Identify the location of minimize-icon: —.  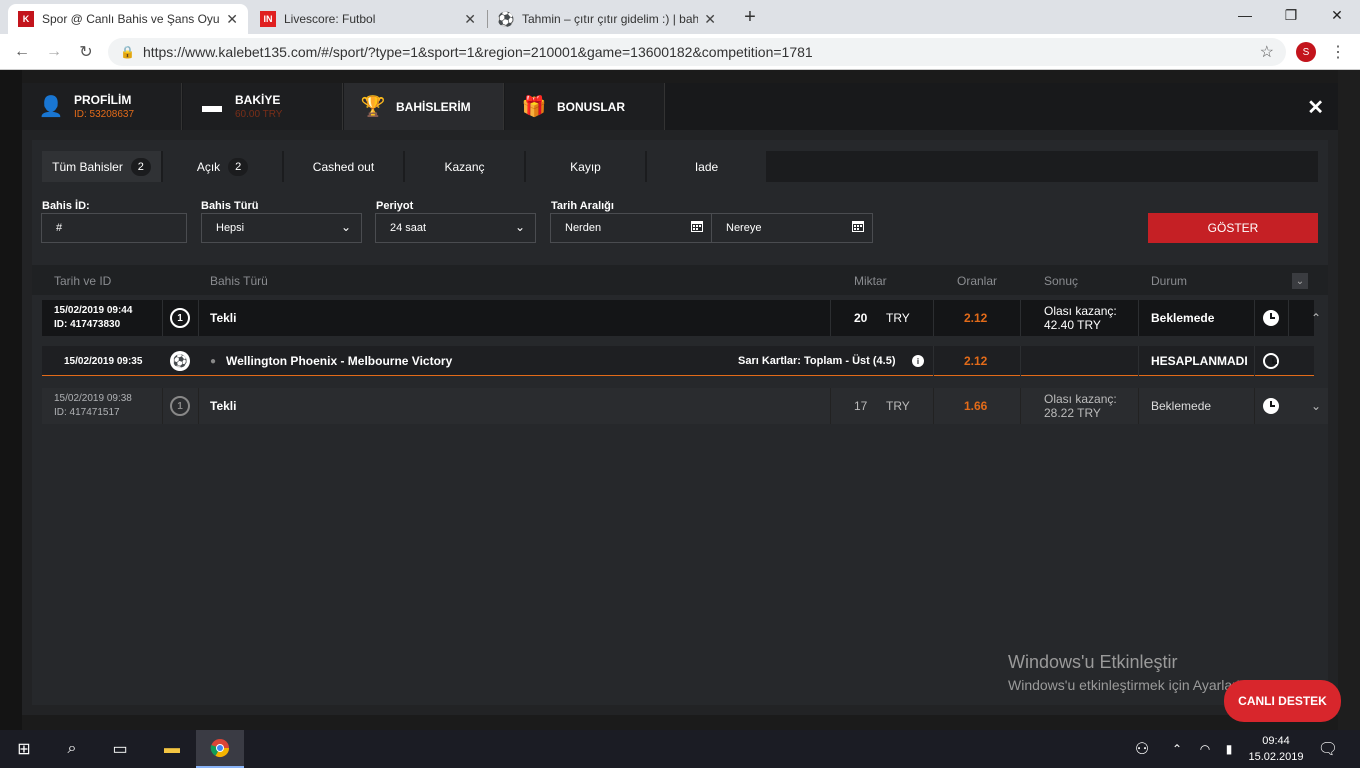
(1245, 15).